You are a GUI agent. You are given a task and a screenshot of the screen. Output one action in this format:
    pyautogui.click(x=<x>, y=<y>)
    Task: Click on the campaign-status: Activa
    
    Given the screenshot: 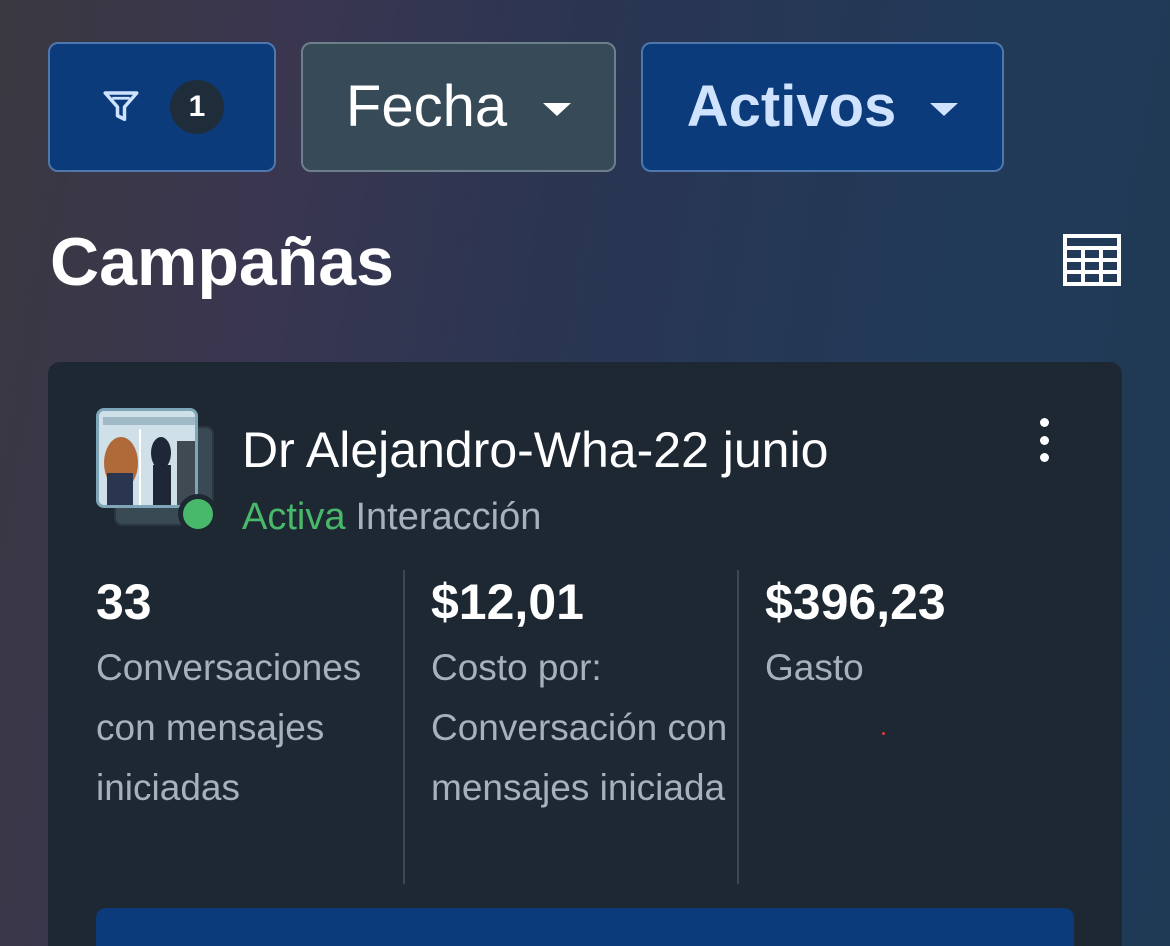 What is the action you would take?
    pyautogui.click(x=294, y=517)
    